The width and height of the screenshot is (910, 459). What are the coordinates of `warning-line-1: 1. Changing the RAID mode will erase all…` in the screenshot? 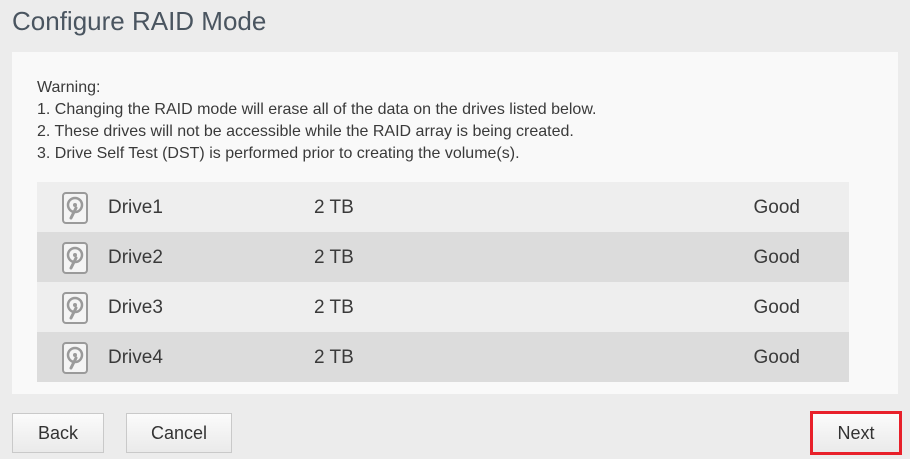 It's located at (317, 109).